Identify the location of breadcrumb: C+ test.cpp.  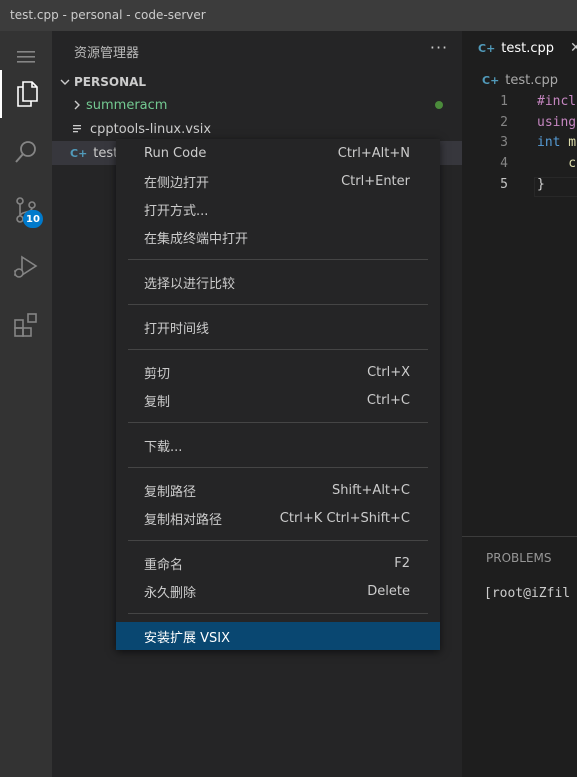
(520, 80).